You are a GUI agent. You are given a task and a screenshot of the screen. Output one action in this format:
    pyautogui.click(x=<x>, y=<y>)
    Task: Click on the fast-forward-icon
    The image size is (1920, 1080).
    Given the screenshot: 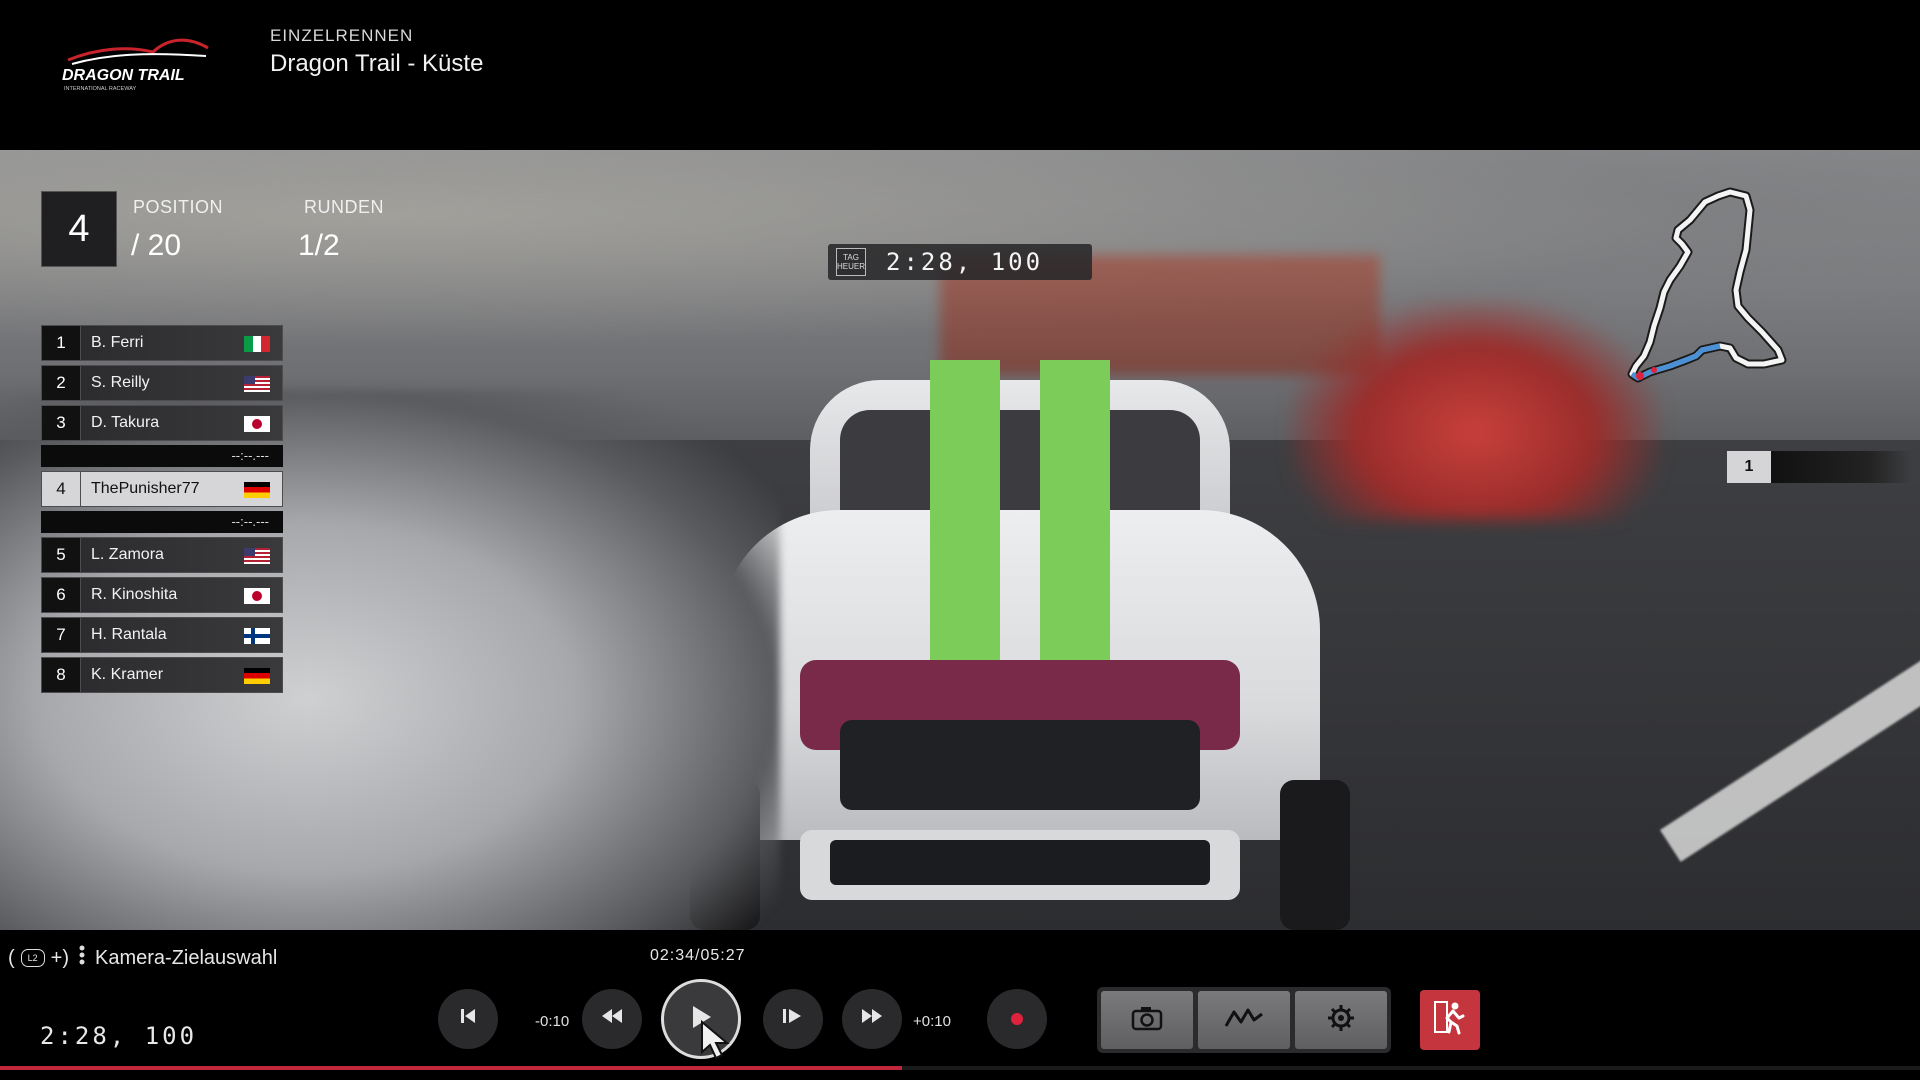 What is the action you would take?
    pyautogui.click(x=872, y=1019)
    